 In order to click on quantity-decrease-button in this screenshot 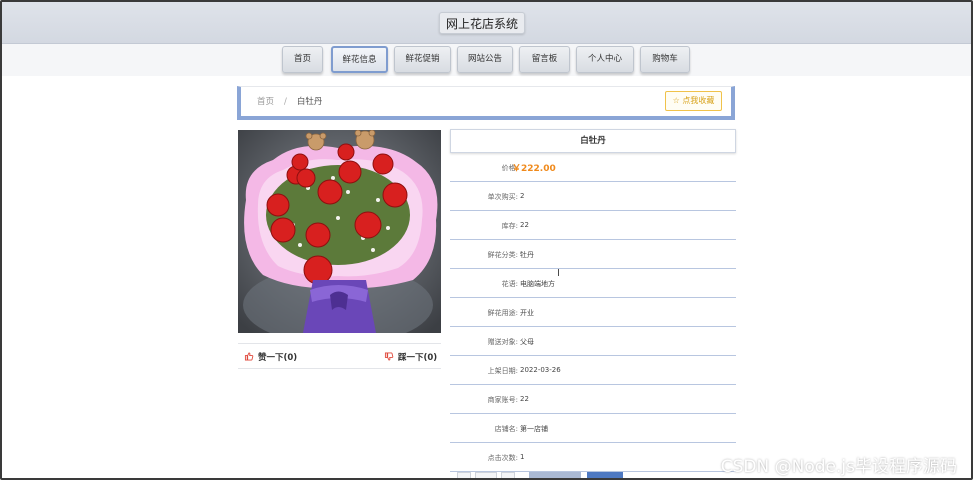, I will do `click(464, 475)`.